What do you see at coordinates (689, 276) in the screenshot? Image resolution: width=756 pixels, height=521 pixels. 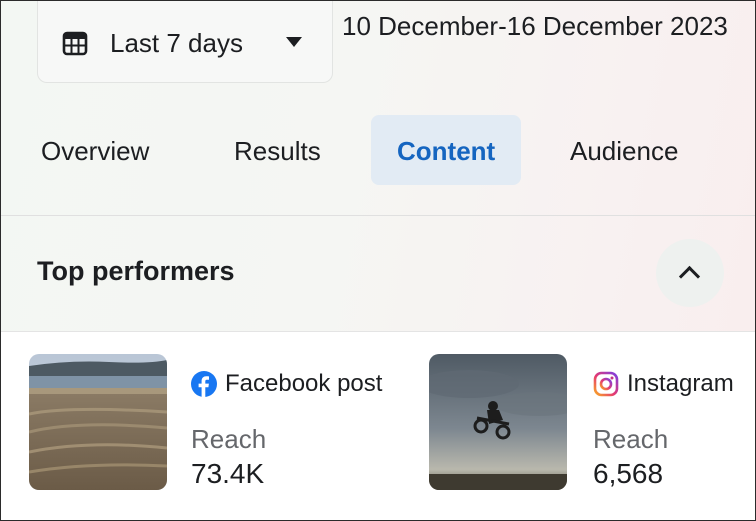 I see `chevron-up-icon` at bounding box center [689, 276].